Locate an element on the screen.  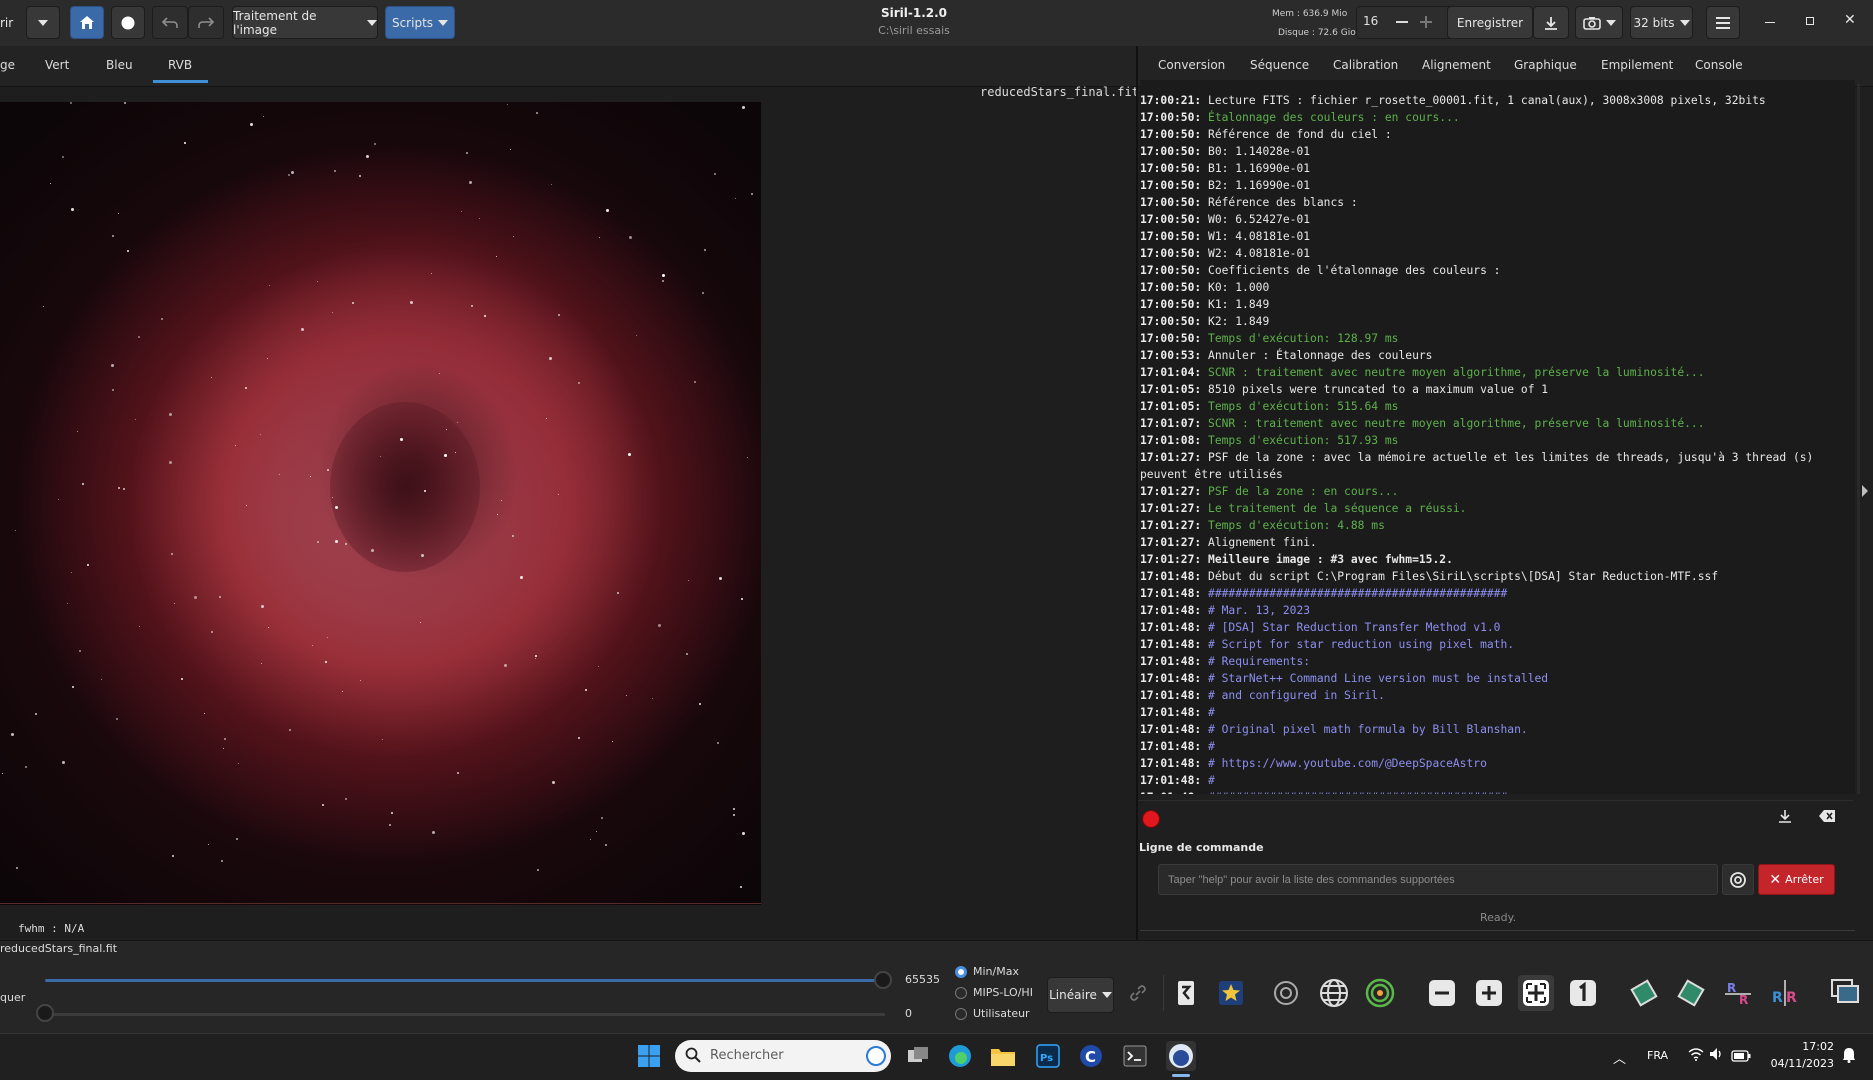
undo-button is located at coordinates (170, 22).